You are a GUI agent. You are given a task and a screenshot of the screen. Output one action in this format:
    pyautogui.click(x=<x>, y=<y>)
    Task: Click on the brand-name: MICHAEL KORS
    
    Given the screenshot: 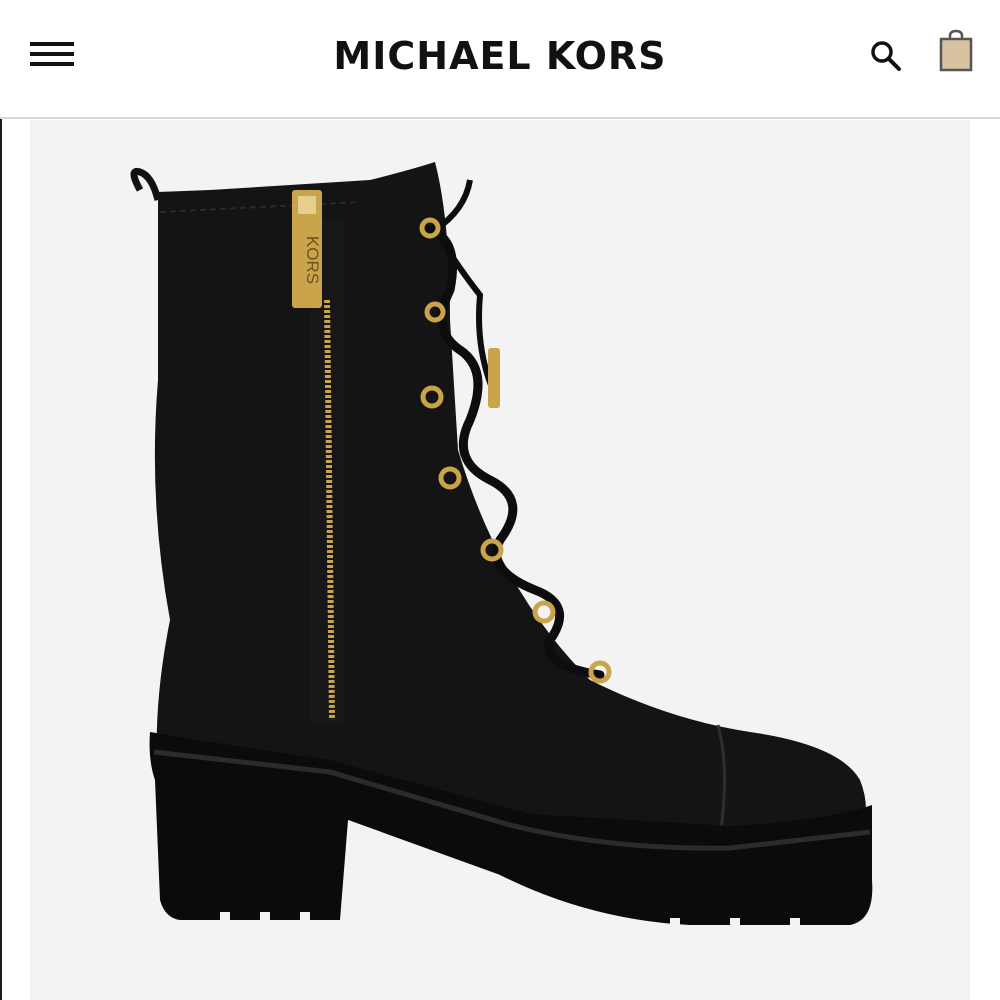 What is the action you would take?
    pyautogui.click(x=499, y=56)
    